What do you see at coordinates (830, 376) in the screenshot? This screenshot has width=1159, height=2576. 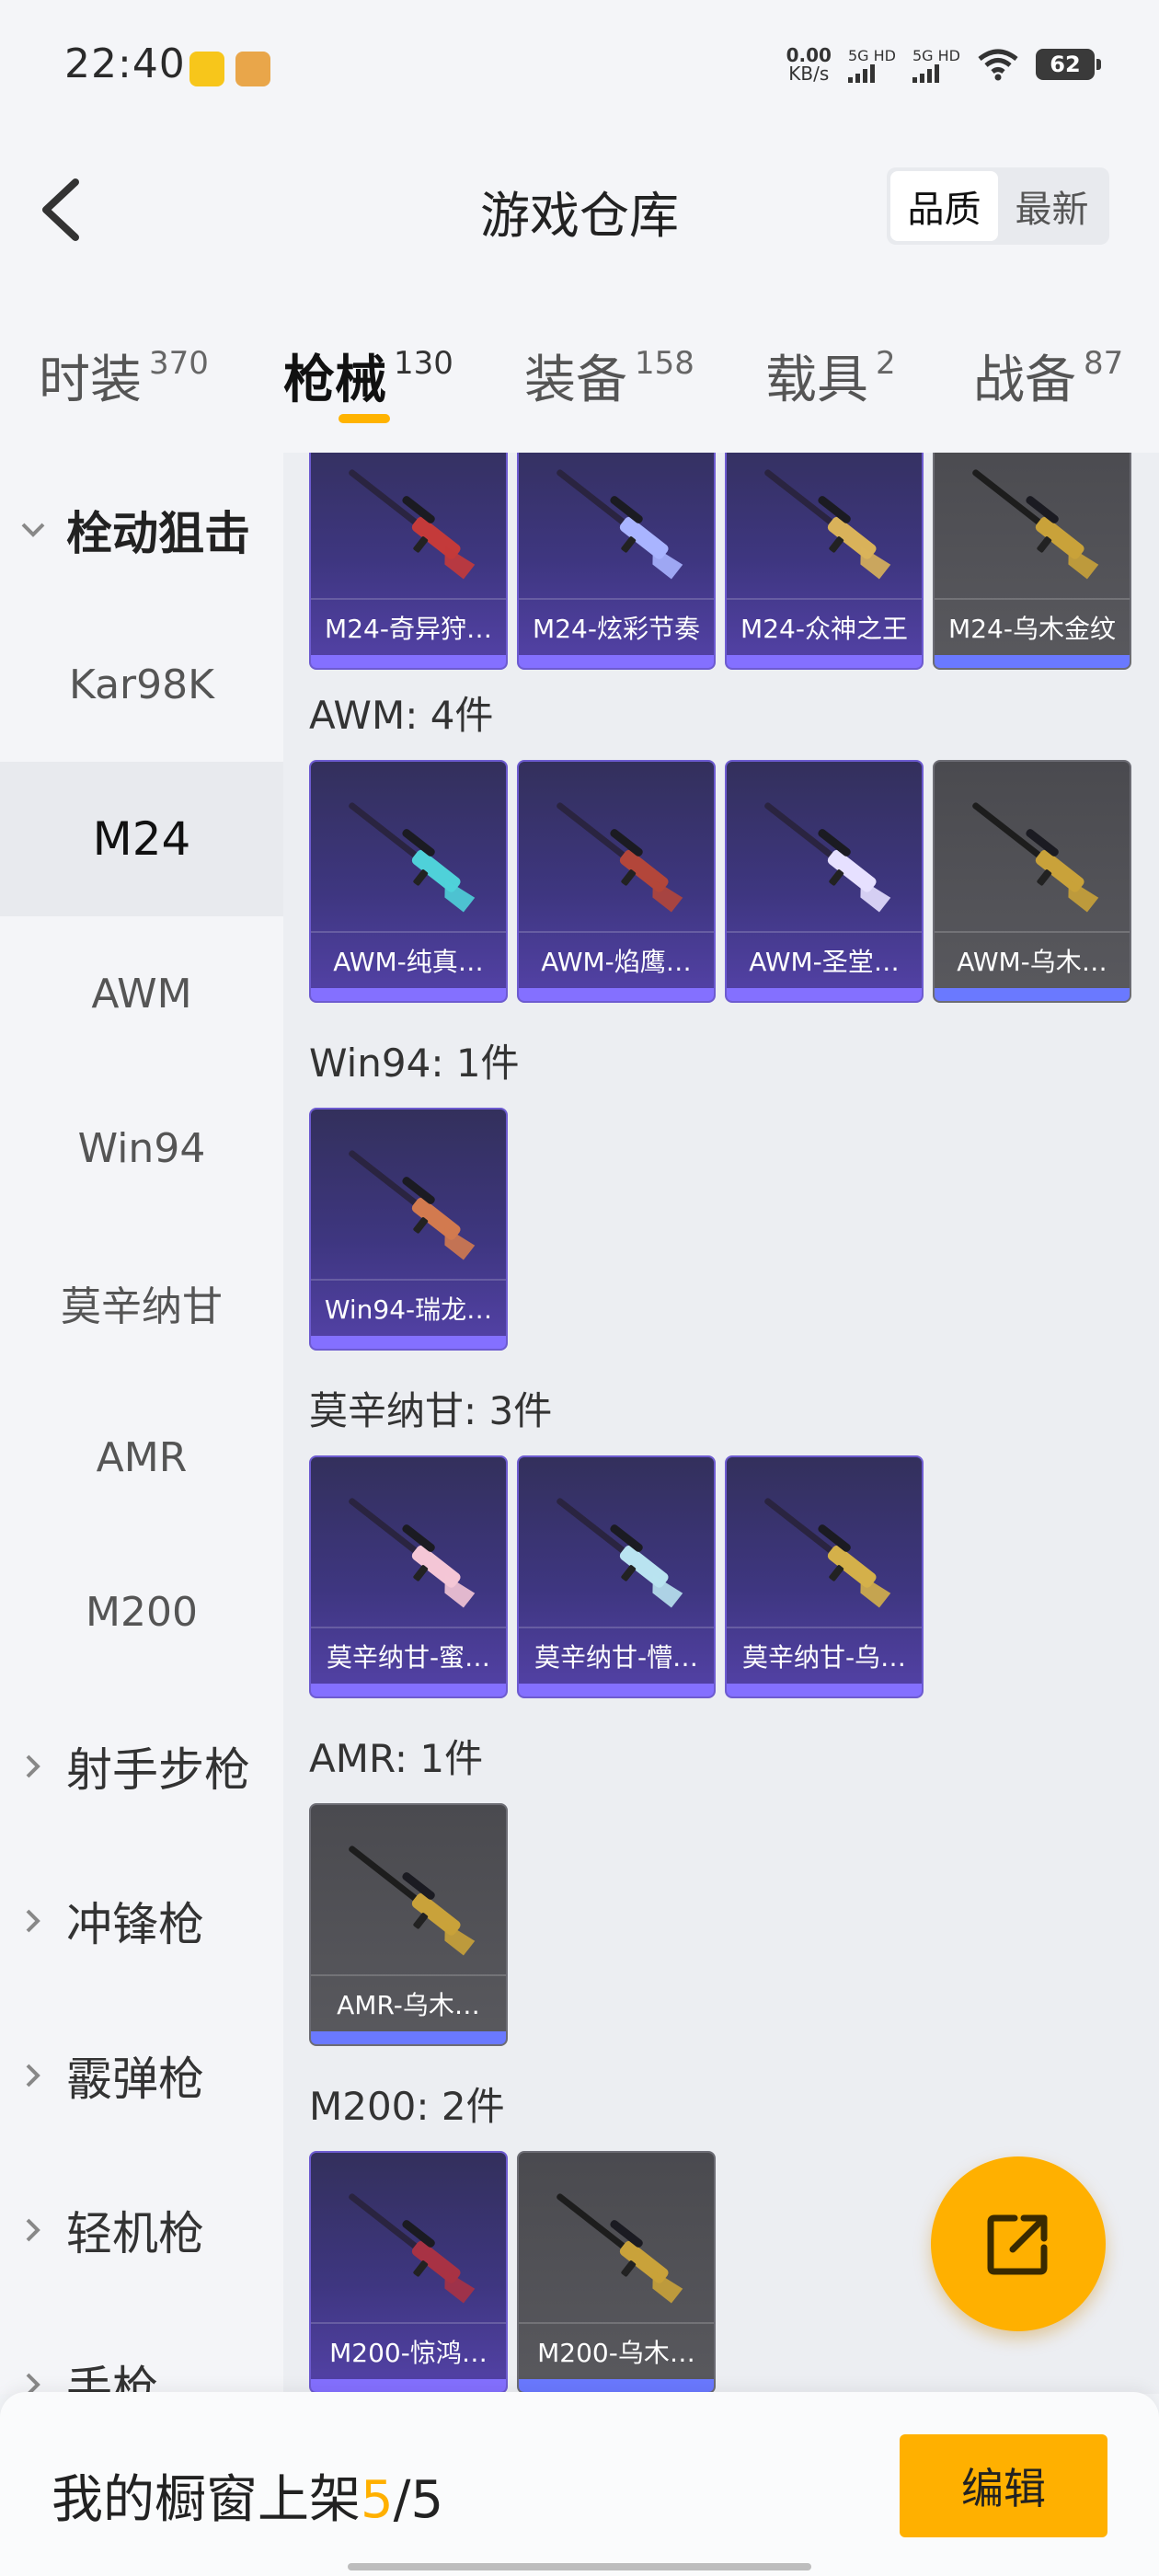 I see `tab-vehicles: 载具 2` at bounding box center [830, 376].